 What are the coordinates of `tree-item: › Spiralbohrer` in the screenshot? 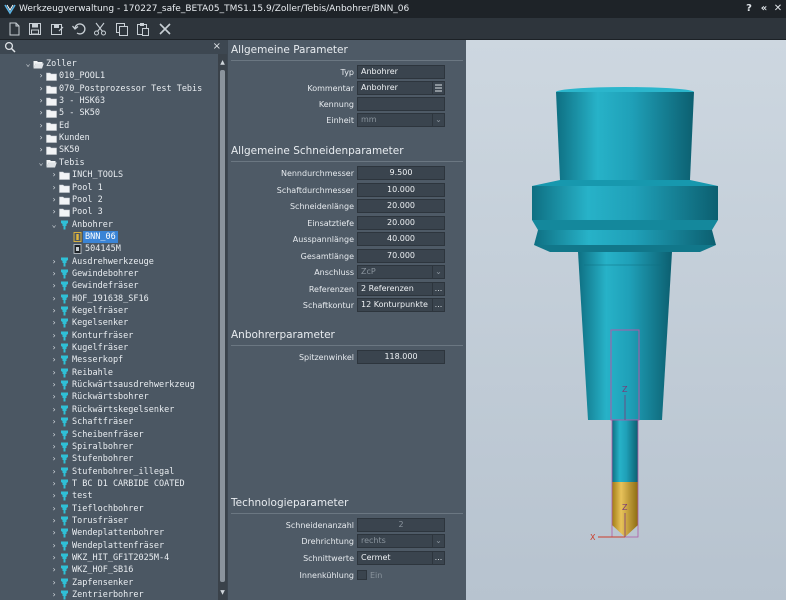 It's located at (109, 447).